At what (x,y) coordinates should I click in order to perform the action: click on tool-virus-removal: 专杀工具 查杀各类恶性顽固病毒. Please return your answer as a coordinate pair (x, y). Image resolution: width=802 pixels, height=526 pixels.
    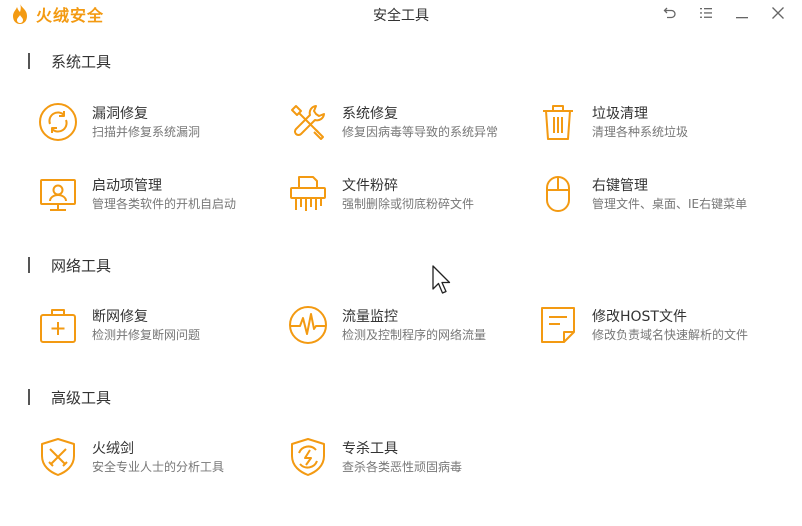
    Looking at the image, I should click on (403, 457).